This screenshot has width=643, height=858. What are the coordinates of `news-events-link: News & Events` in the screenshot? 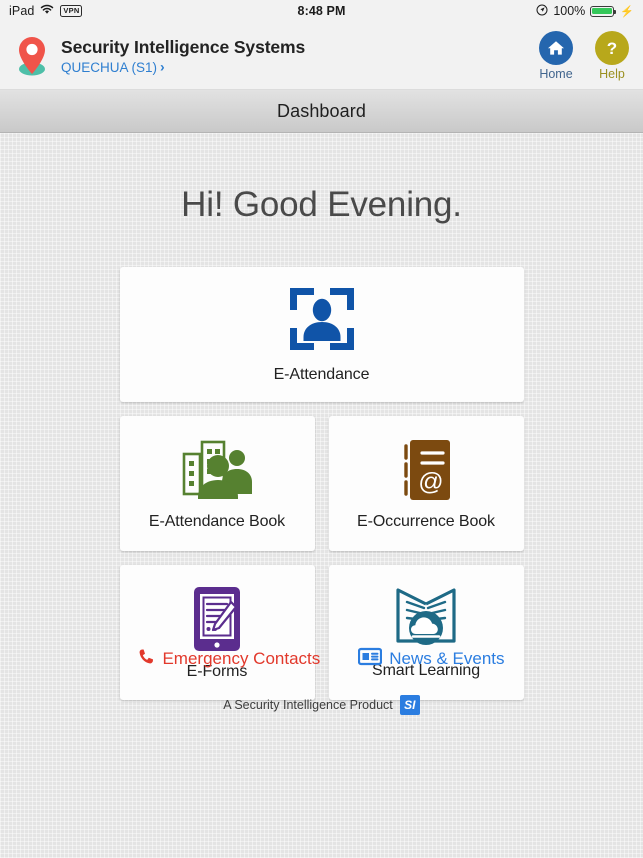 It's located at (431, 659).